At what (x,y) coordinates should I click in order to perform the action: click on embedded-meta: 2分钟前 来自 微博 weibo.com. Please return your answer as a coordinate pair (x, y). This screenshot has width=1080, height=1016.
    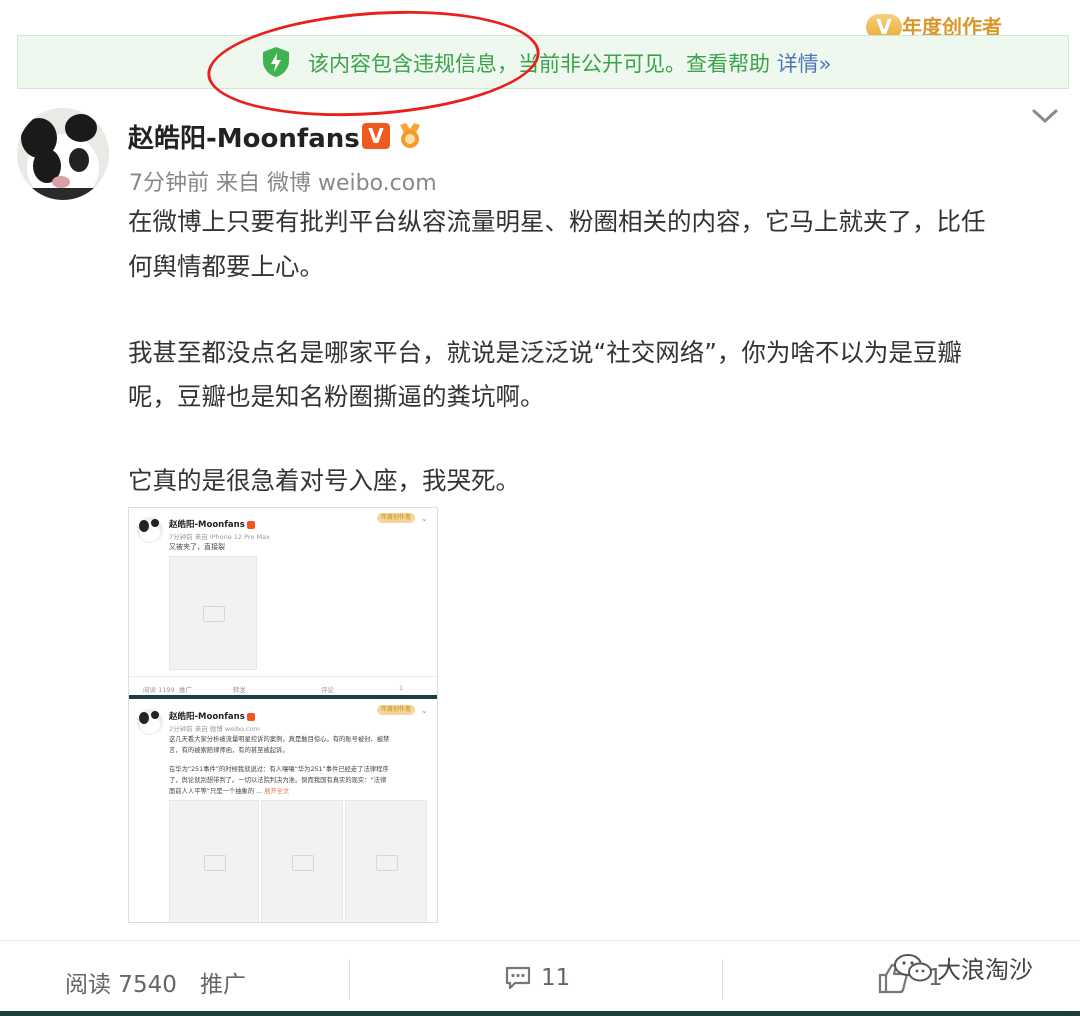
    Looking at the image, I should click on (214, 729).